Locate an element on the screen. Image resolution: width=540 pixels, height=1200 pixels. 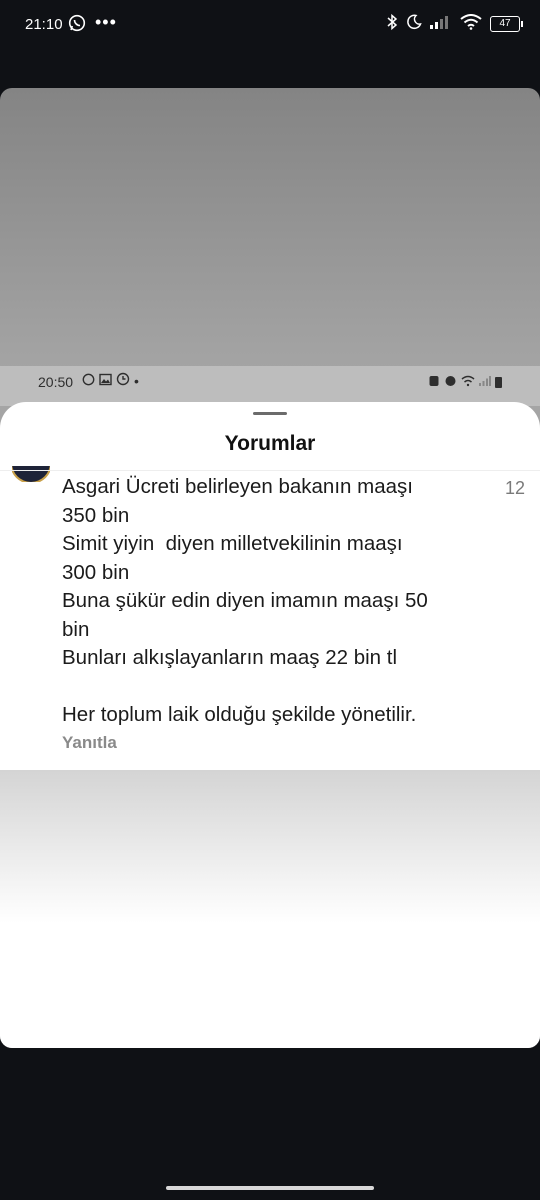
bluetooth-icon is located at coordinates (392, 24).